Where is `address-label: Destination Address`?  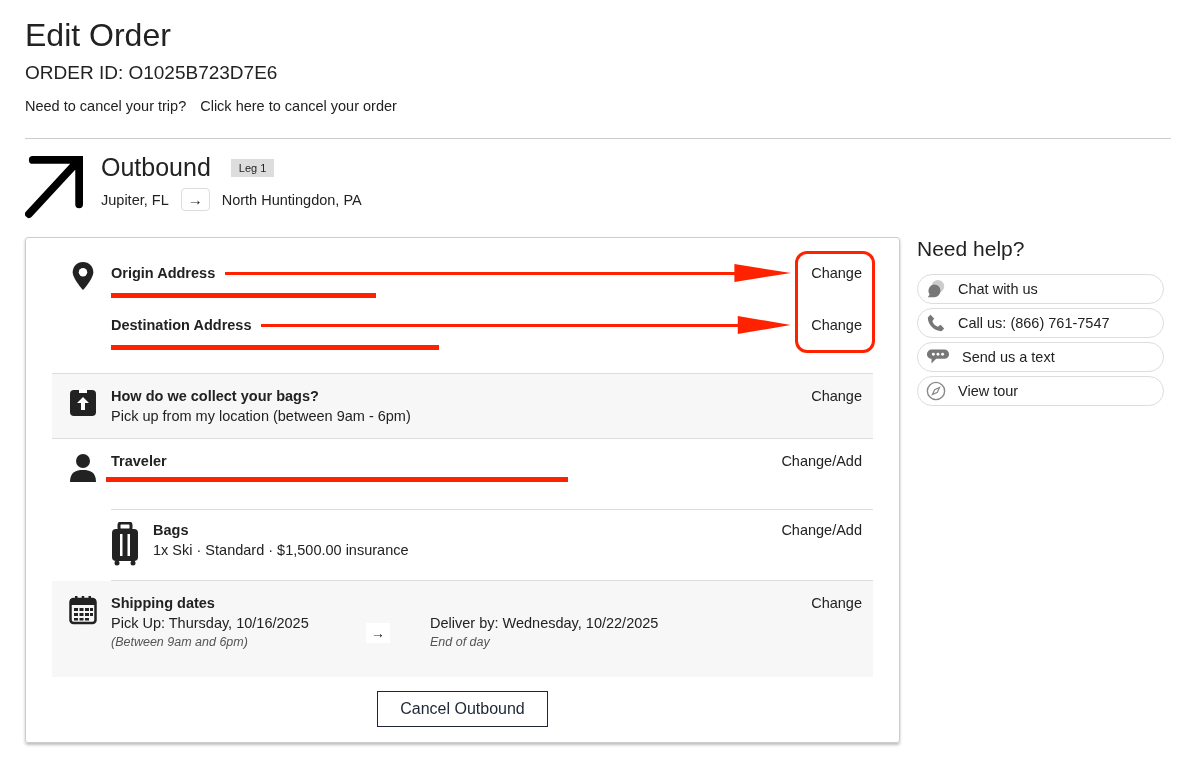 address-label: Destination Address is located at coordinates (181, 325).